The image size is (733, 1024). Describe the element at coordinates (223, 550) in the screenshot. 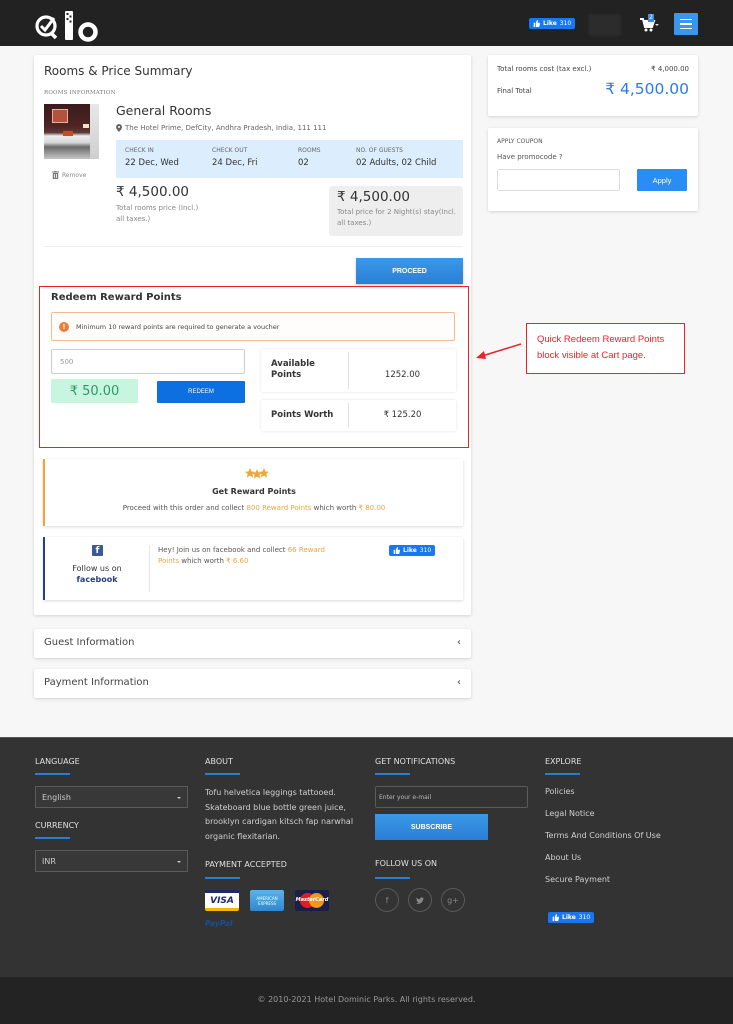

I see `fb-text-prefix: Hey! Join us on facebook and collect` at that location.